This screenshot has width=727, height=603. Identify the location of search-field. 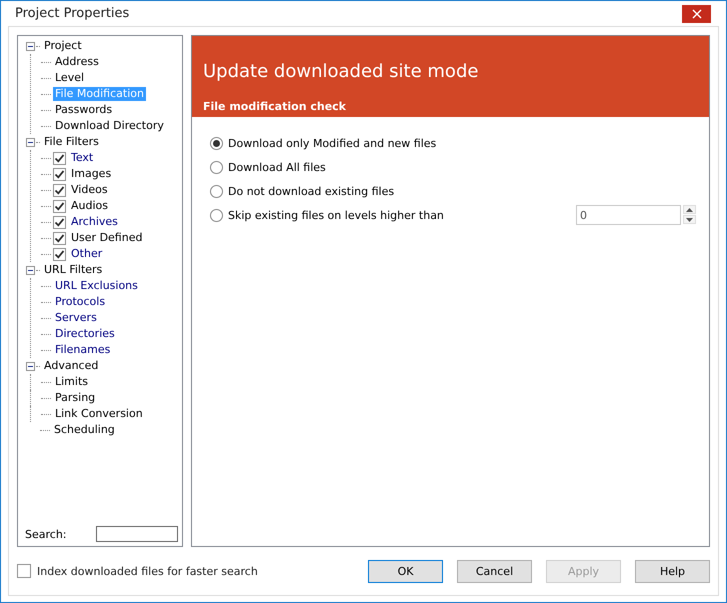
(137, 534).